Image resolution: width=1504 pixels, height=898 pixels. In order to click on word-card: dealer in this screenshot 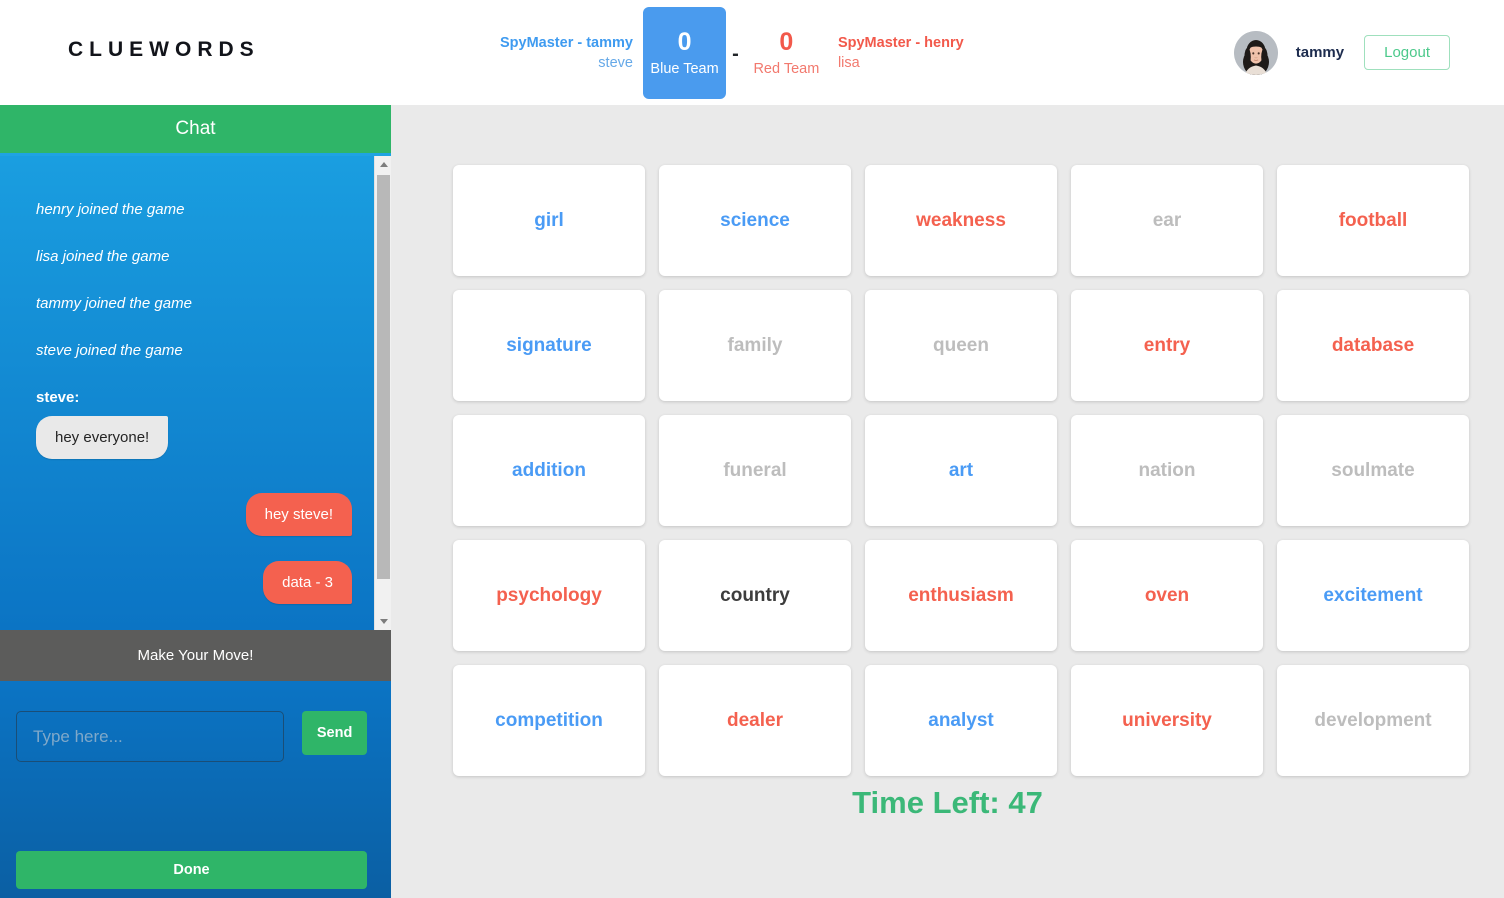, I will do `click(755, 720)`.